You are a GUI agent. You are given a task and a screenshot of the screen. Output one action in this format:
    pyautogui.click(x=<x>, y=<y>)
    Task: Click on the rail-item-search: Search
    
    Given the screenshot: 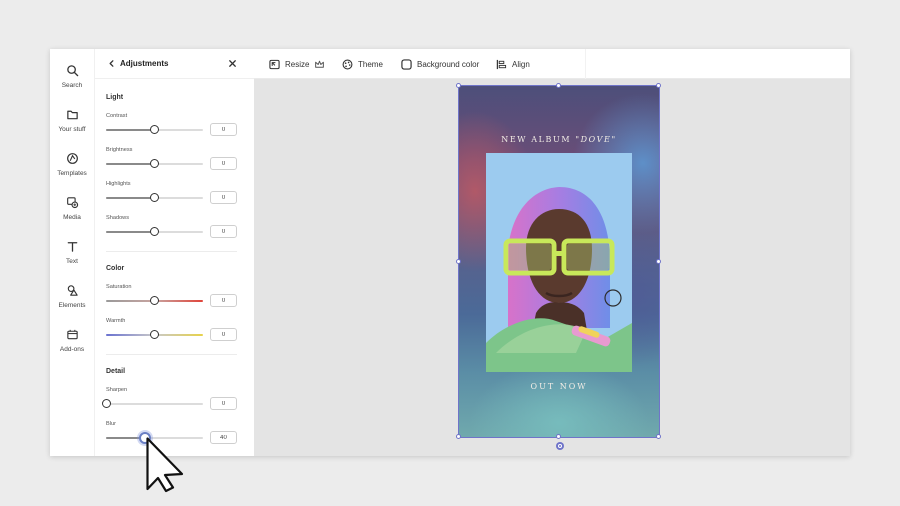 What is the action you would take?
    pyautogui.click(x=72, y=82)
    